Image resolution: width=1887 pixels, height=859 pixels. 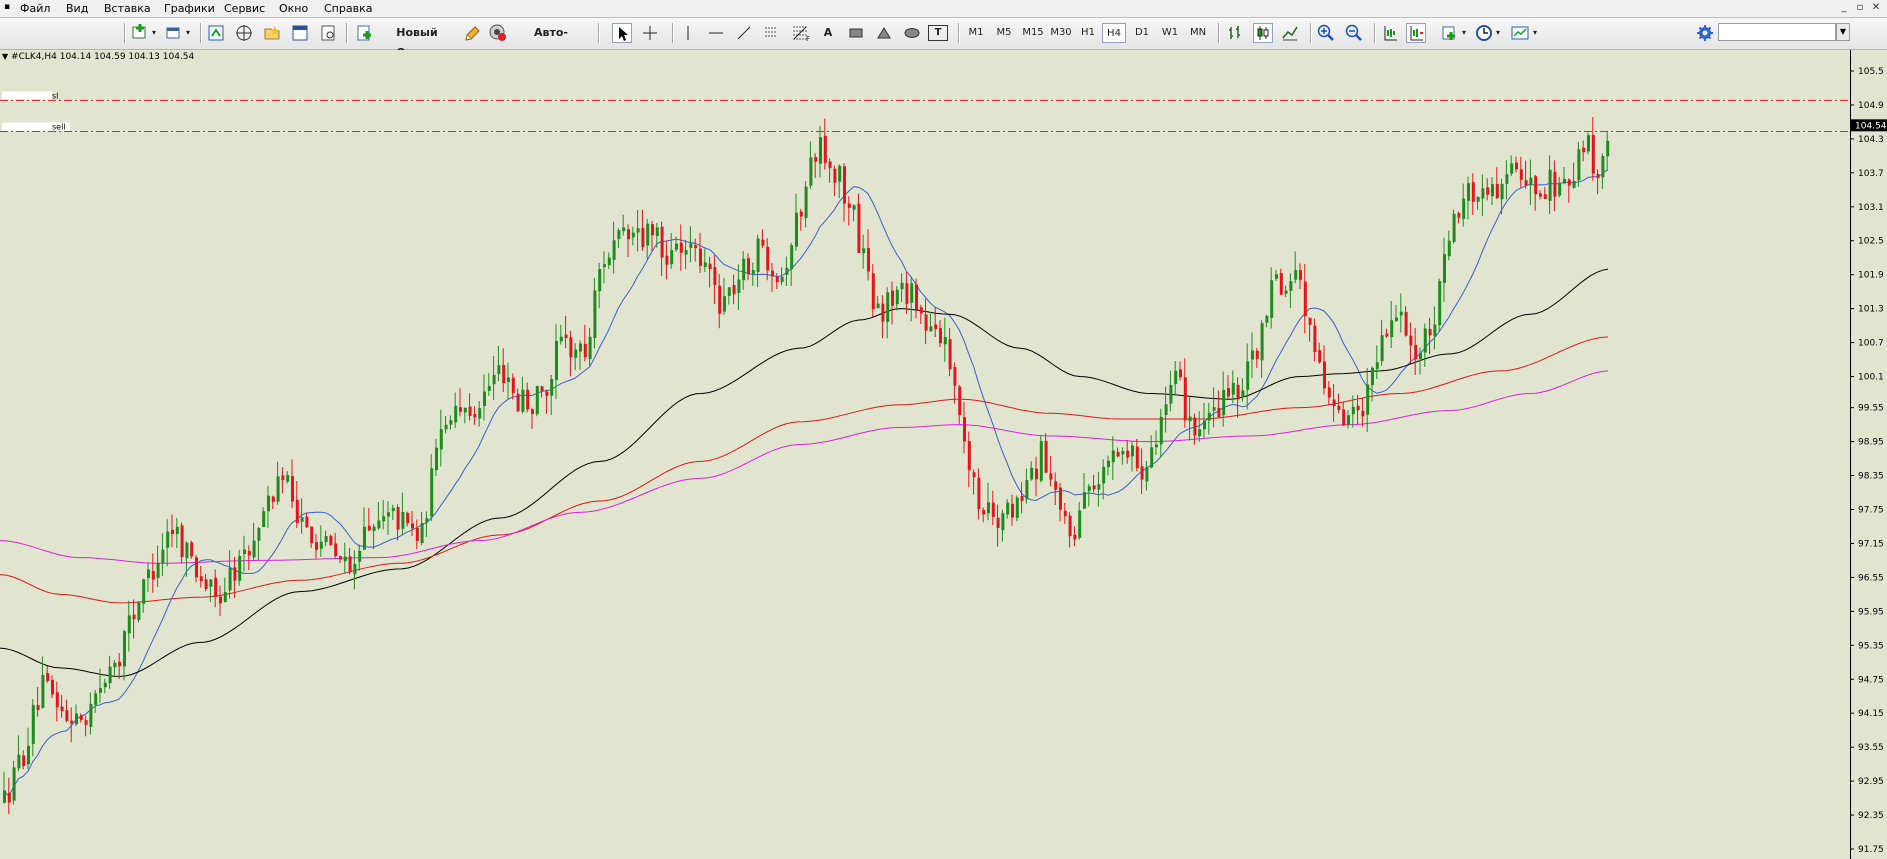 What do you see at coordinates (473, 33) in the screenshot?
I see `meta-editor-icon` at bounding box center [473, 33].